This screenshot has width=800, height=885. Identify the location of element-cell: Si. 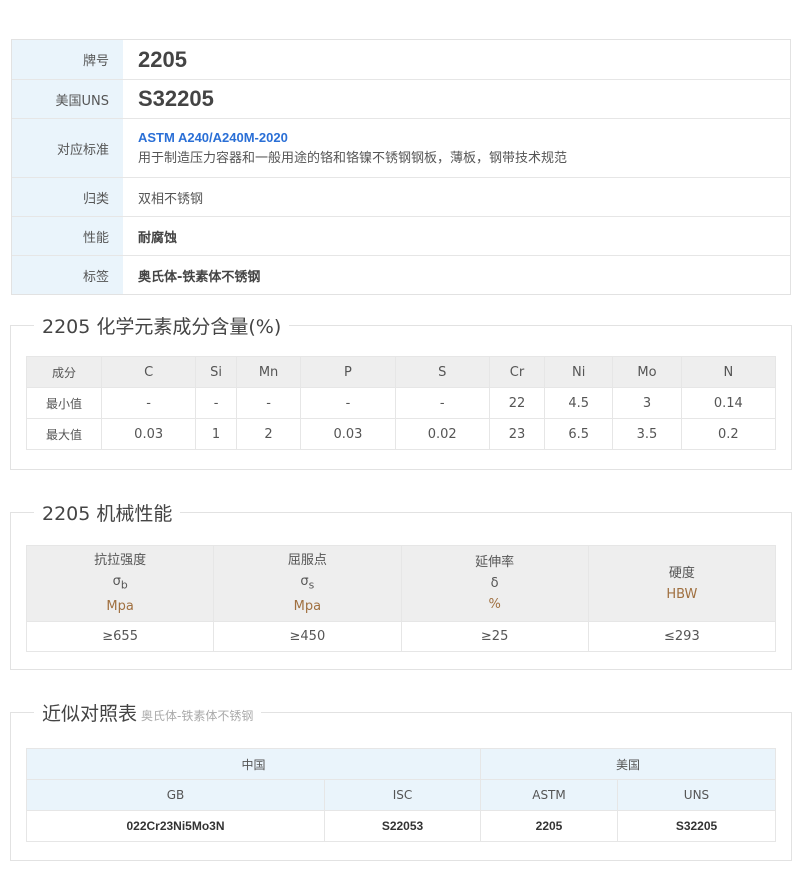
(216, 372).